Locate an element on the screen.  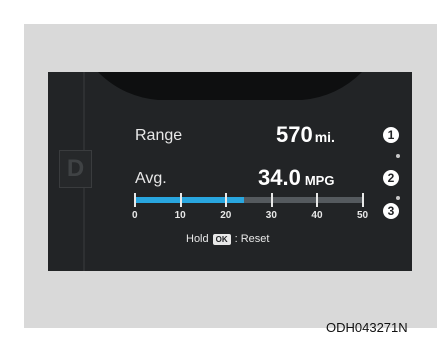
range-label: Range is located at coordinates (159, 135).